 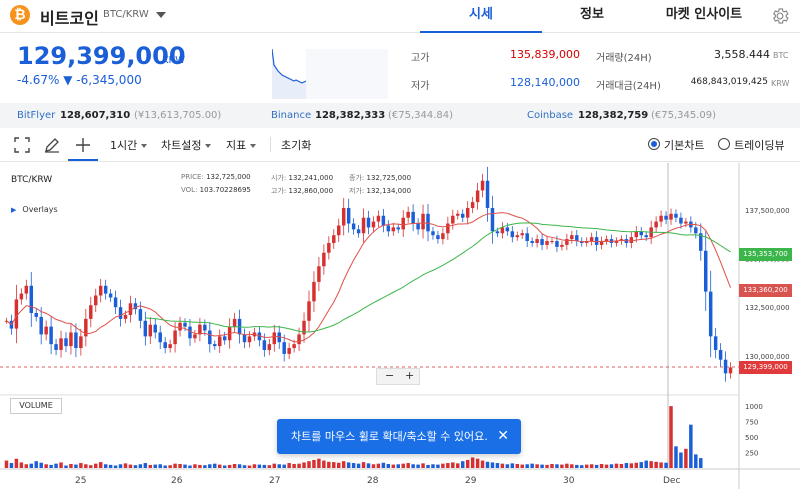 What do you see at coordinates (729, 82) in the screenshot?
I see `amount-value: 468,843,019,425` at bounding box center [729, 82].